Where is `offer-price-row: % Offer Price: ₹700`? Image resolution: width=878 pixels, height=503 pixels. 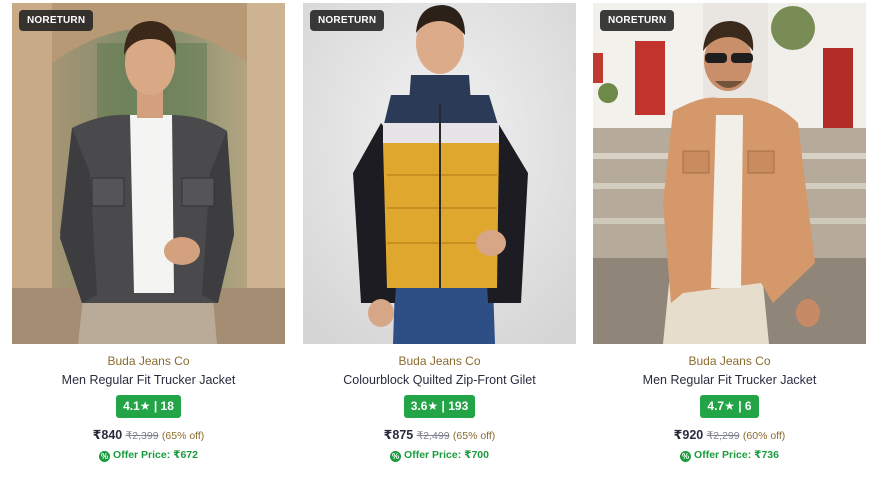
offer-price-row: % Offer Price: ₹700 is located at coordinates (439, 455).